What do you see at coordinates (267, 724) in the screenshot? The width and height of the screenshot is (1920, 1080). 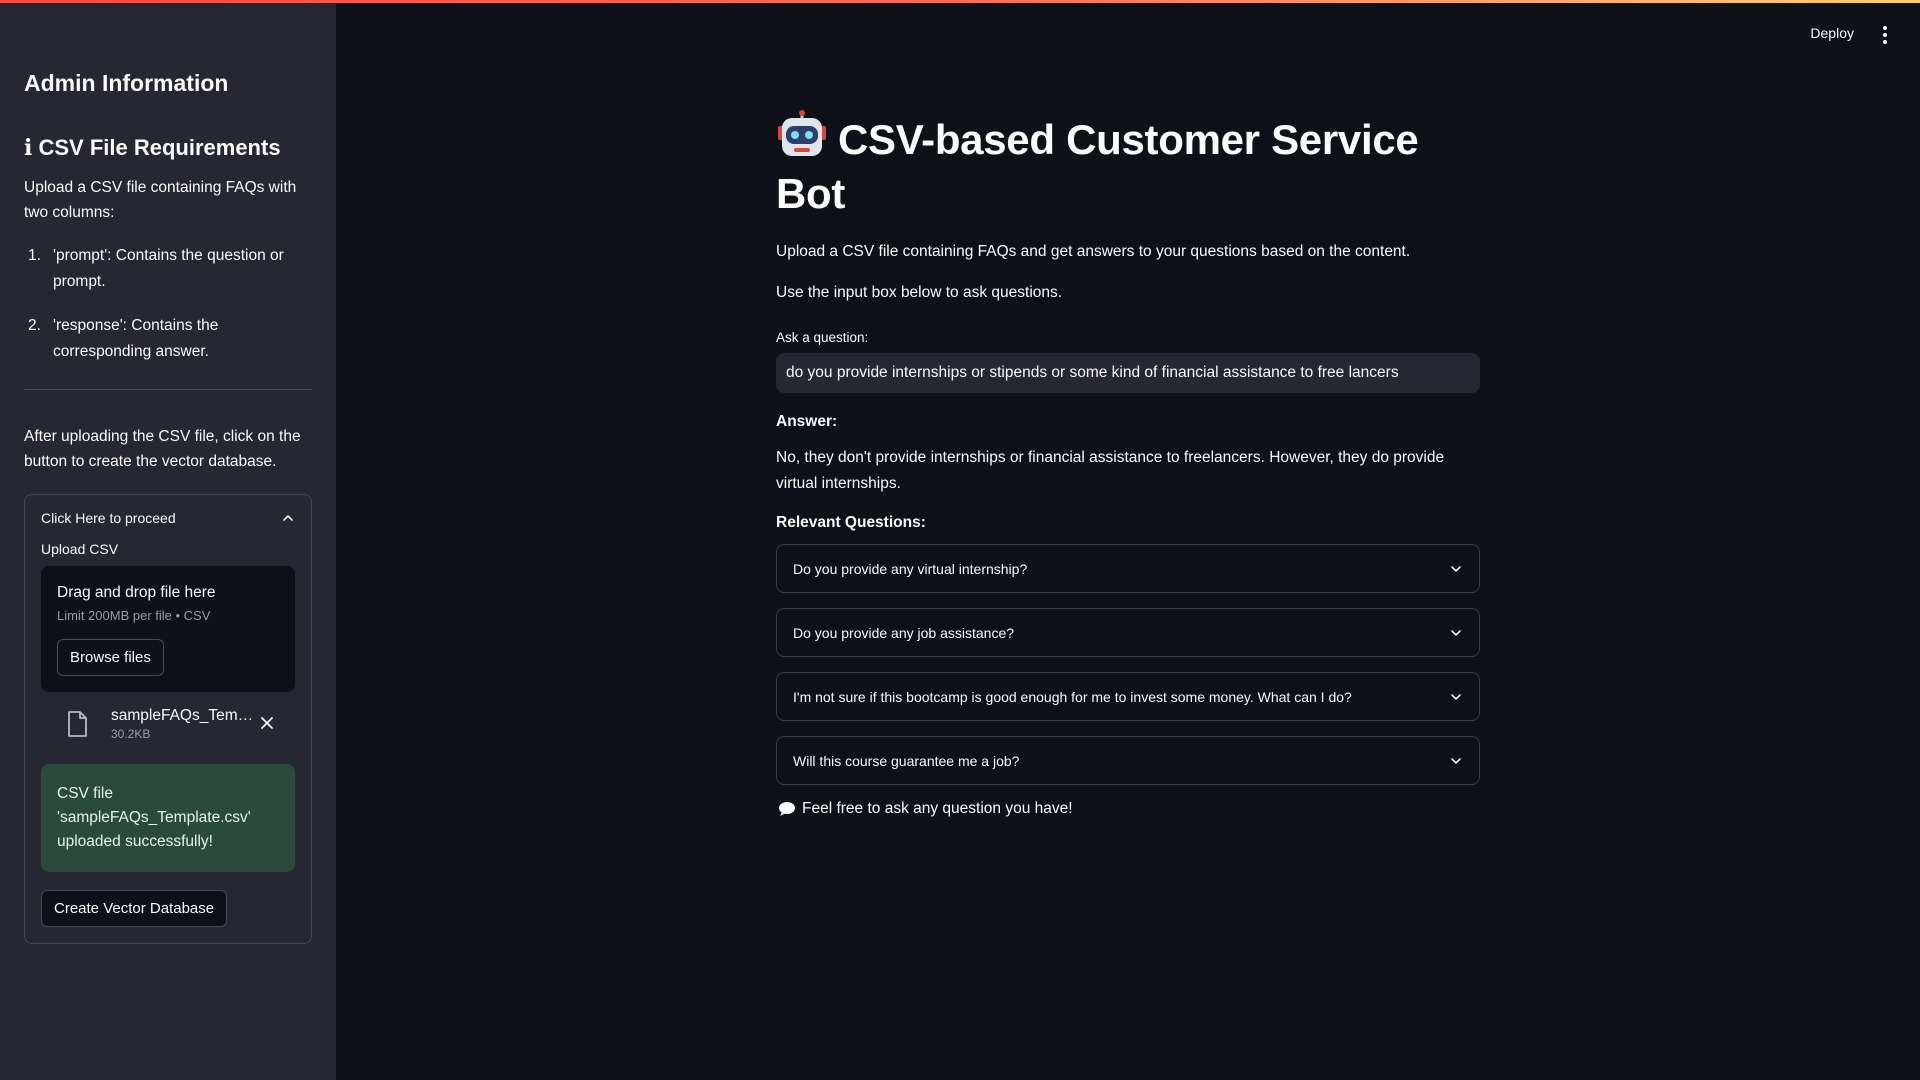 I see `remove-file-close-icon` at bounding box center [267, 724].